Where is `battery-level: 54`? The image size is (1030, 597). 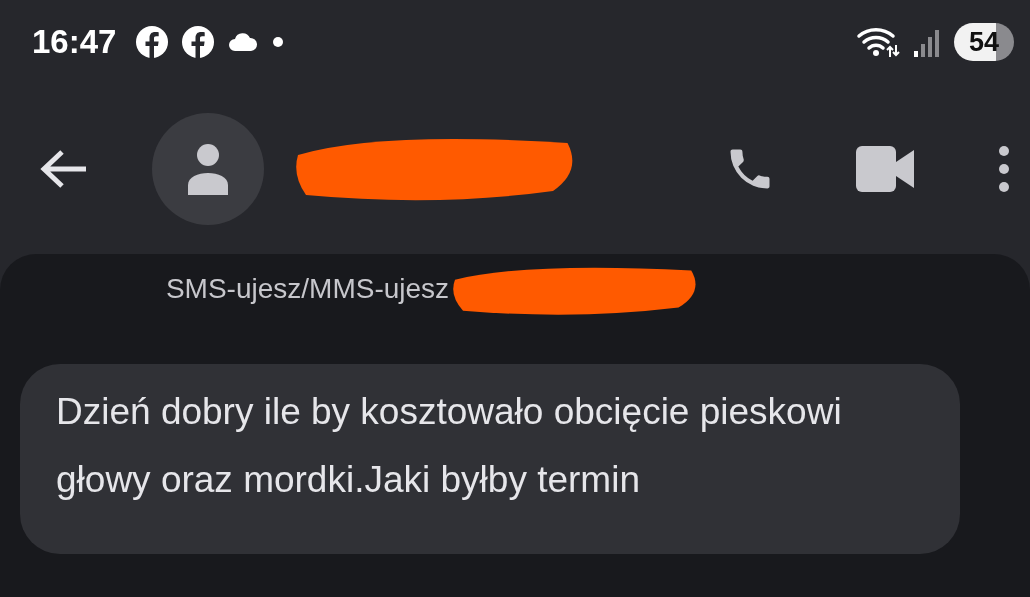 battery-level: 54 is located at coordinates (984, 42).